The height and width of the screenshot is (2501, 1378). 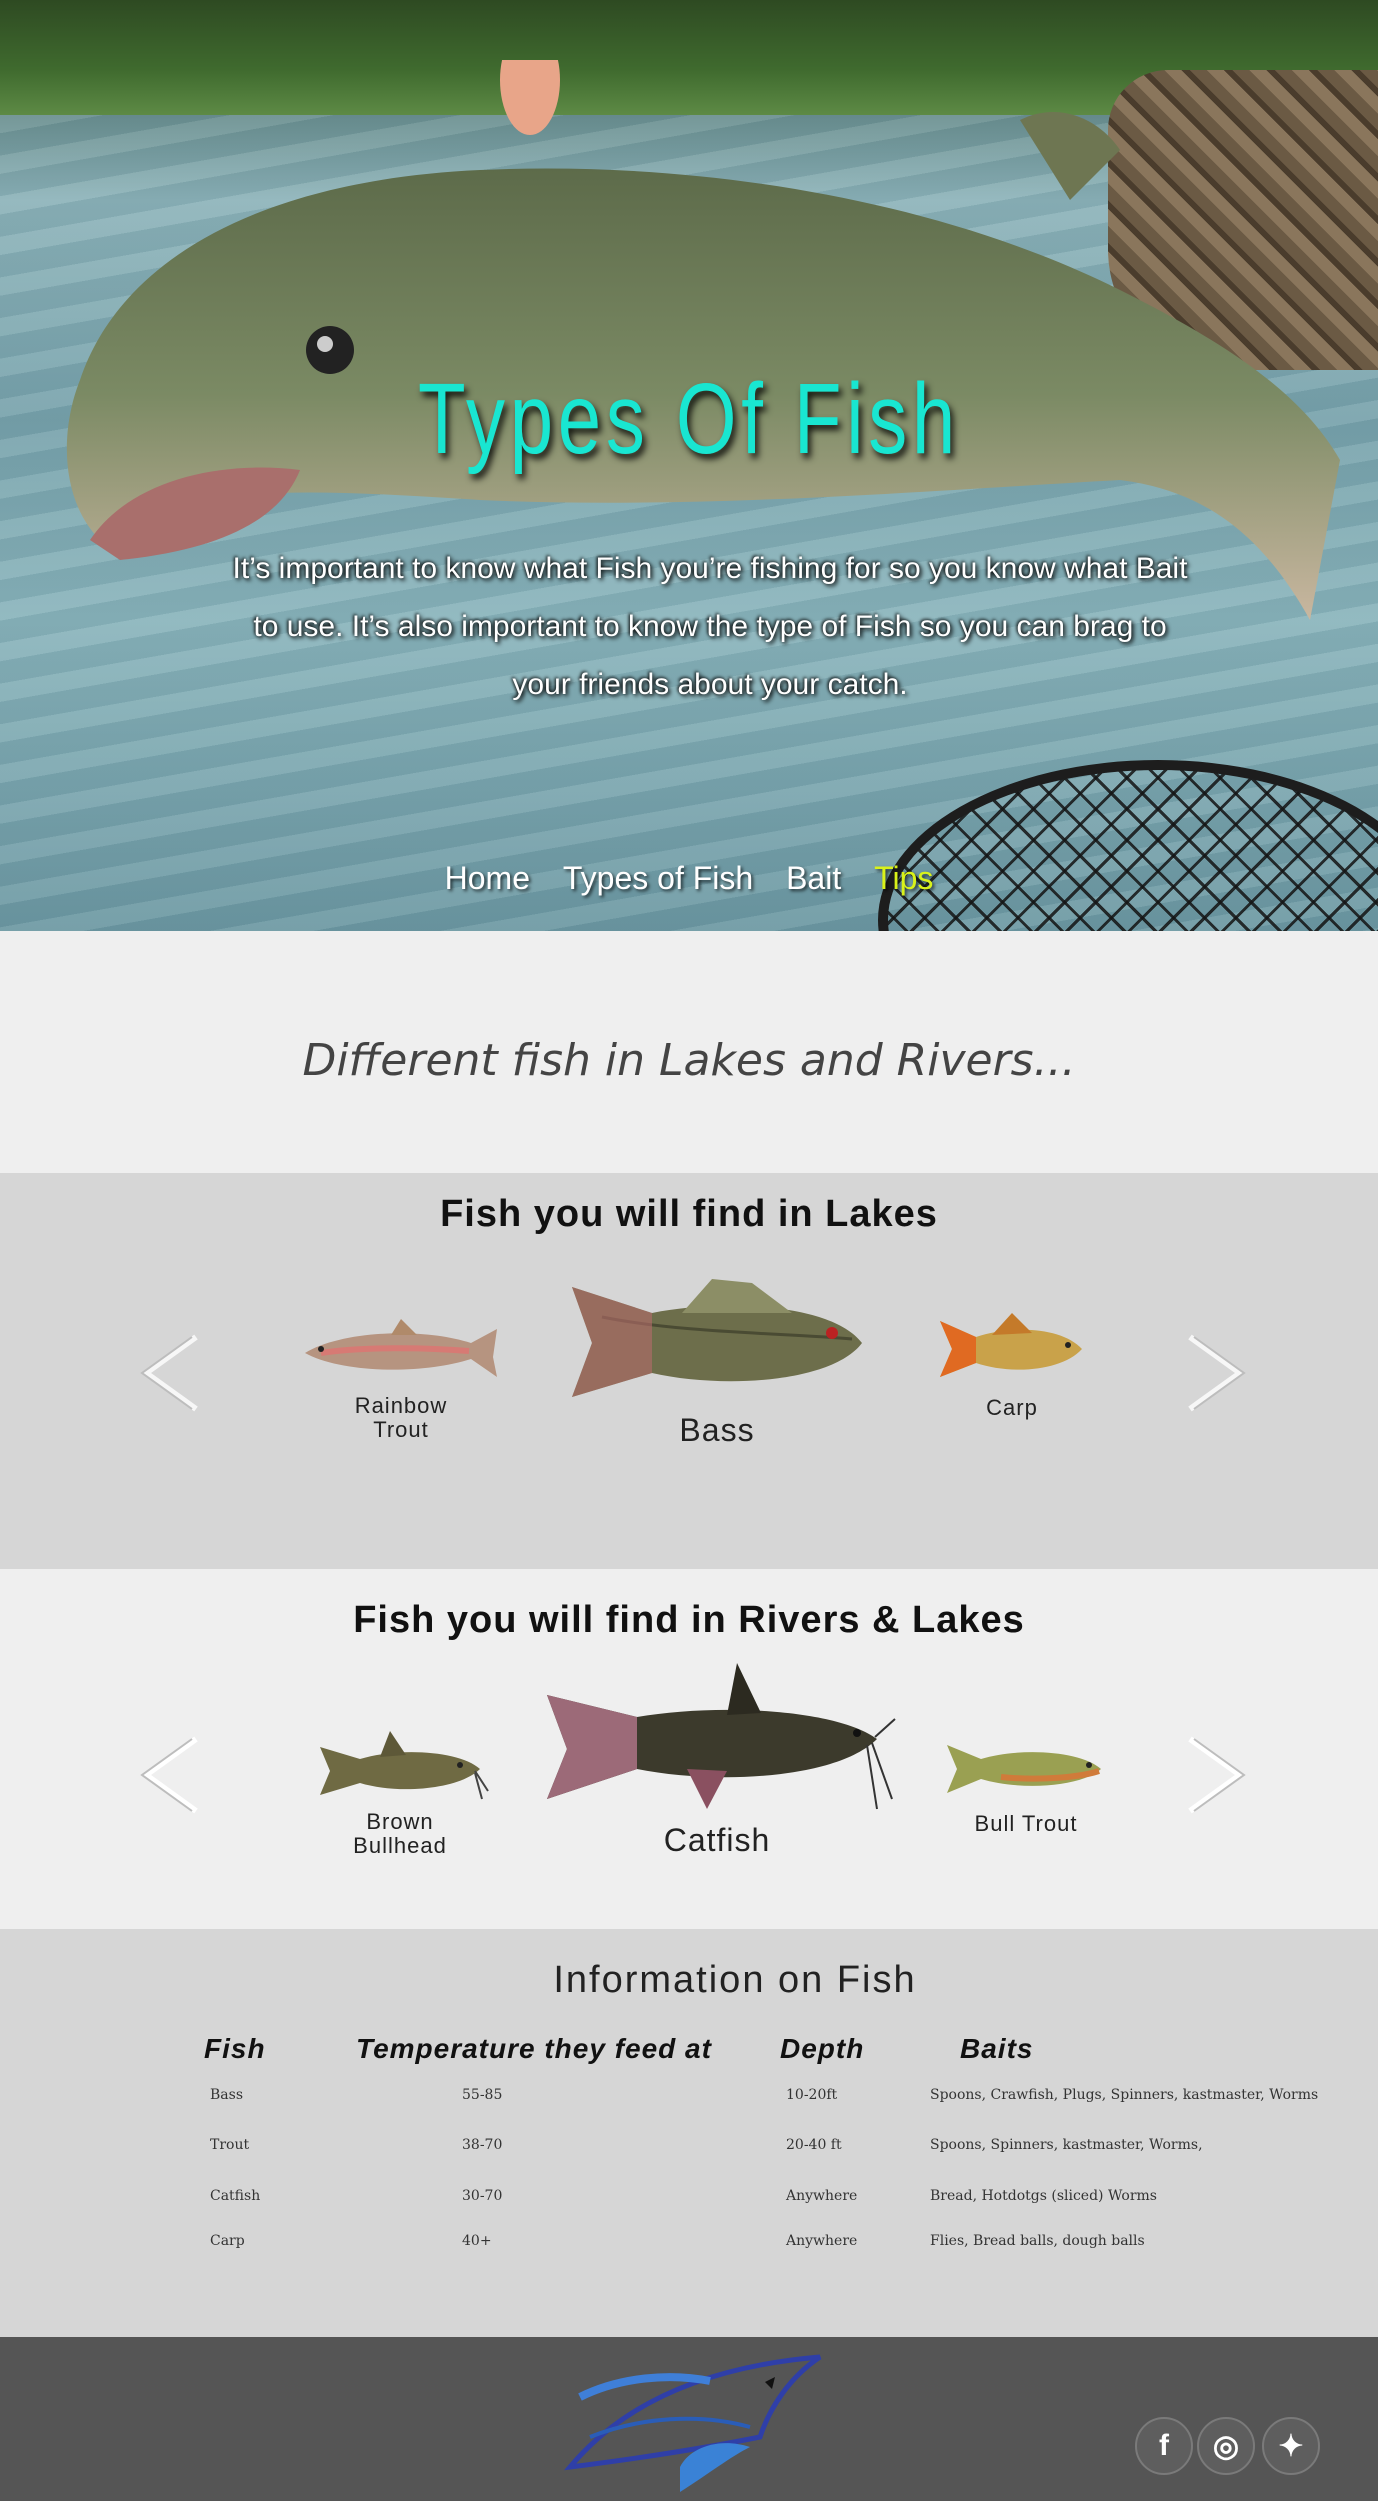 I want to click on table-cell-fish: Catfish, so click(x=235, y=2196).